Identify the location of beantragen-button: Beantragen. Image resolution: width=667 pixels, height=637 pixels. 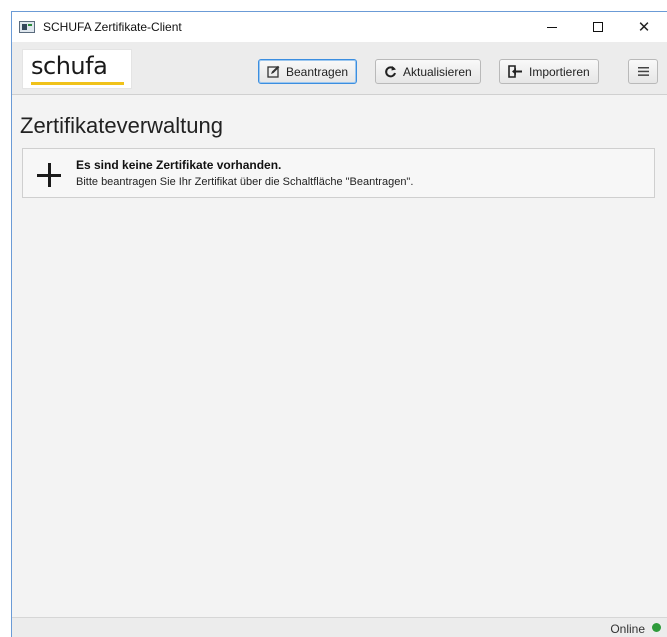
(308, 71).